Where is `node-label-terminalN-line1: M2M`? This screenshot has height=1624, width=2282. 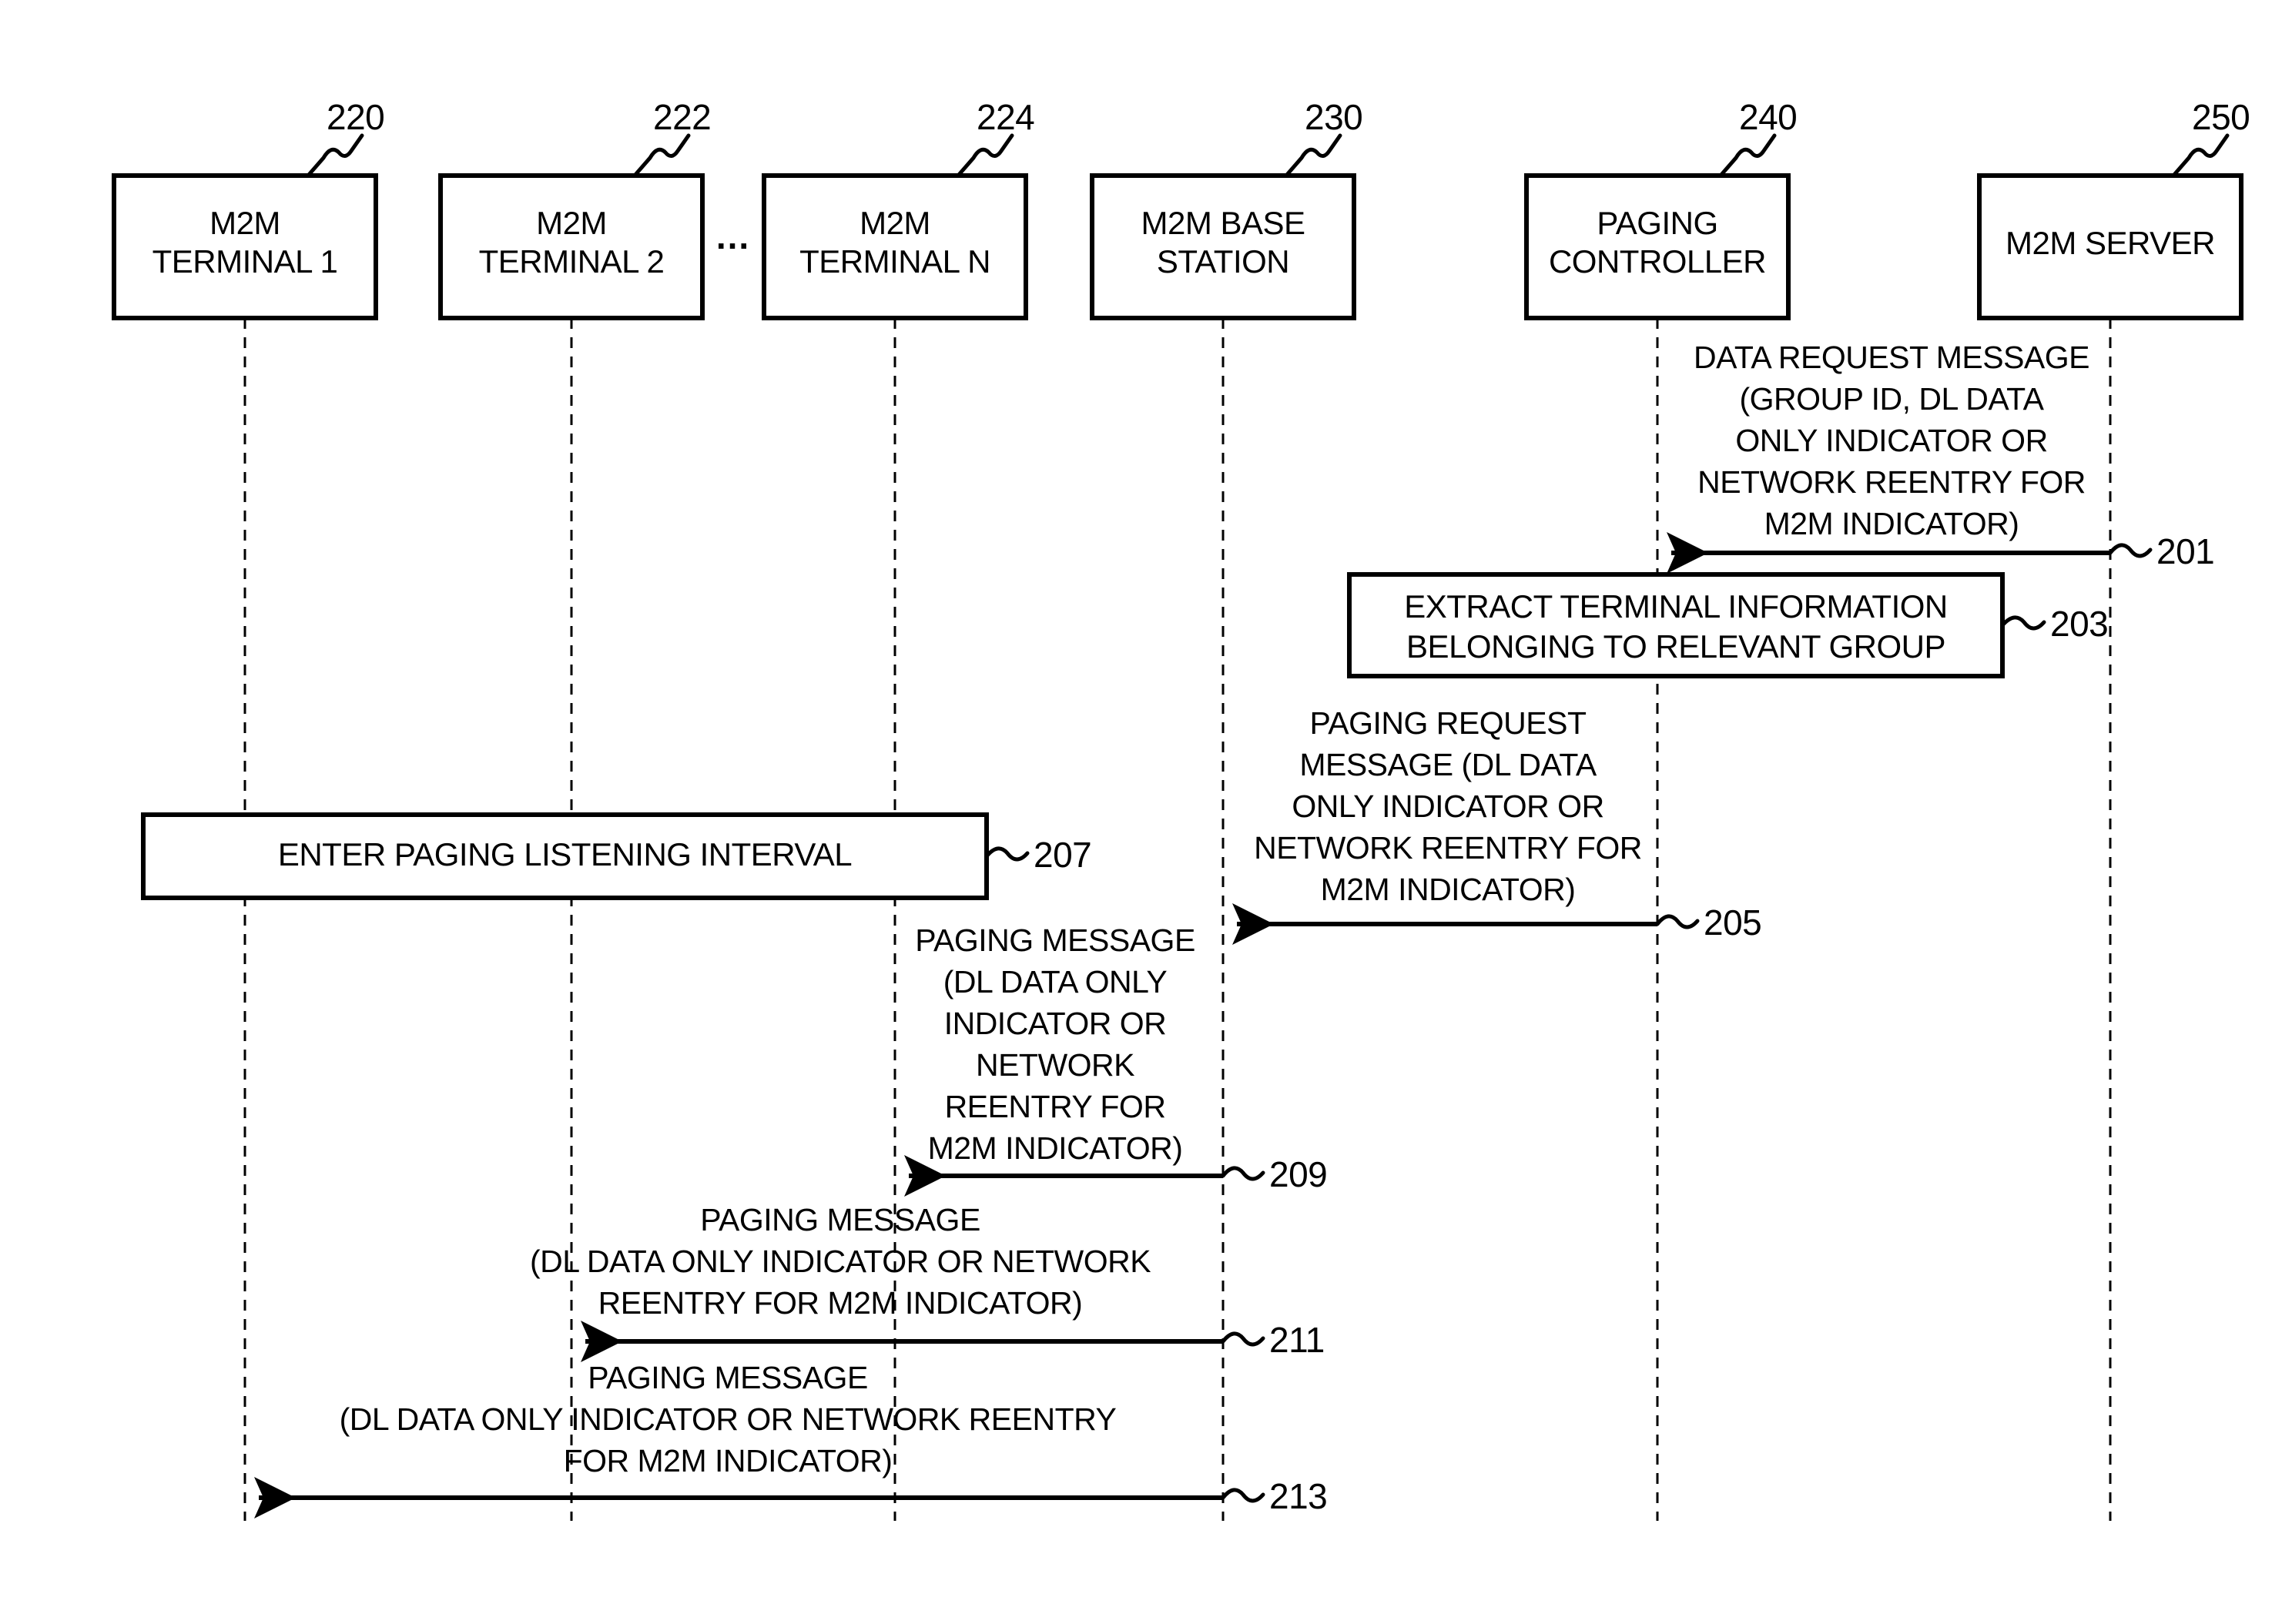 node-label-terminalN-line1: M2M is located at coordinates (895, 223).